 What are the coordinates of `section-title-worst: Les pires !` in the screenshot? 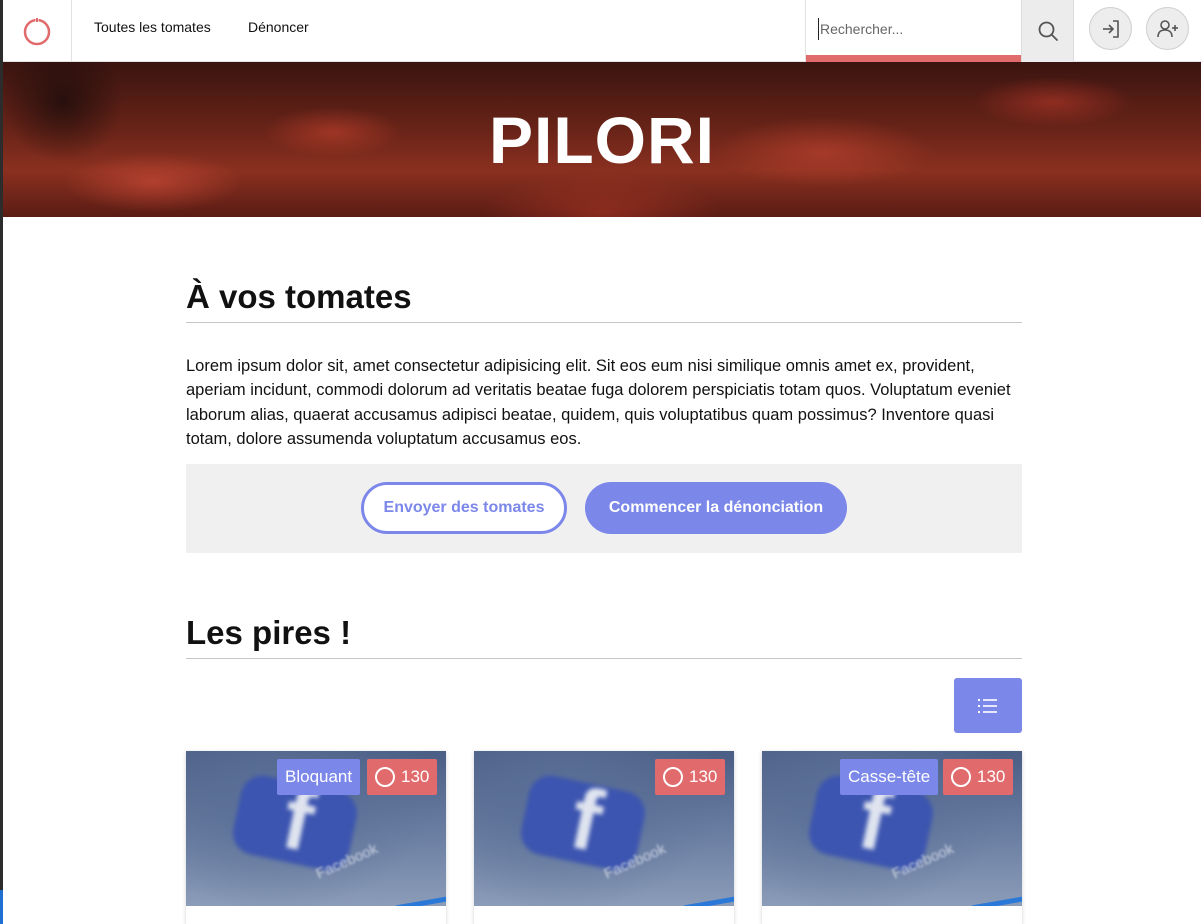 It's located at (604, 636).